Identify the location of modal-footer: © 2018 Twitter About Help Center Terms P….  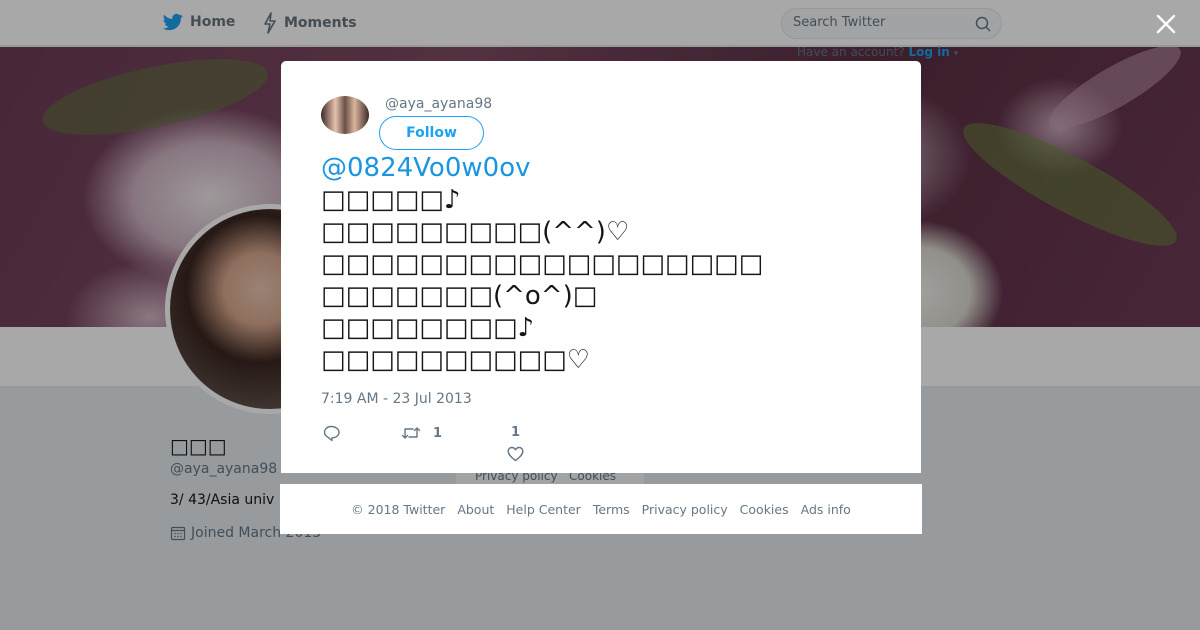
(601, 509).